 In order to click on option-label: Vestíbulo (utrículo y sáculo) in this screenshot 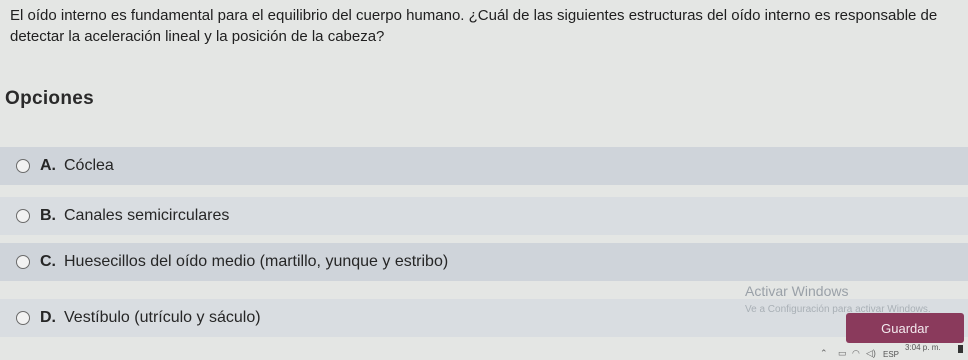, I will do `click(162, 317)`.